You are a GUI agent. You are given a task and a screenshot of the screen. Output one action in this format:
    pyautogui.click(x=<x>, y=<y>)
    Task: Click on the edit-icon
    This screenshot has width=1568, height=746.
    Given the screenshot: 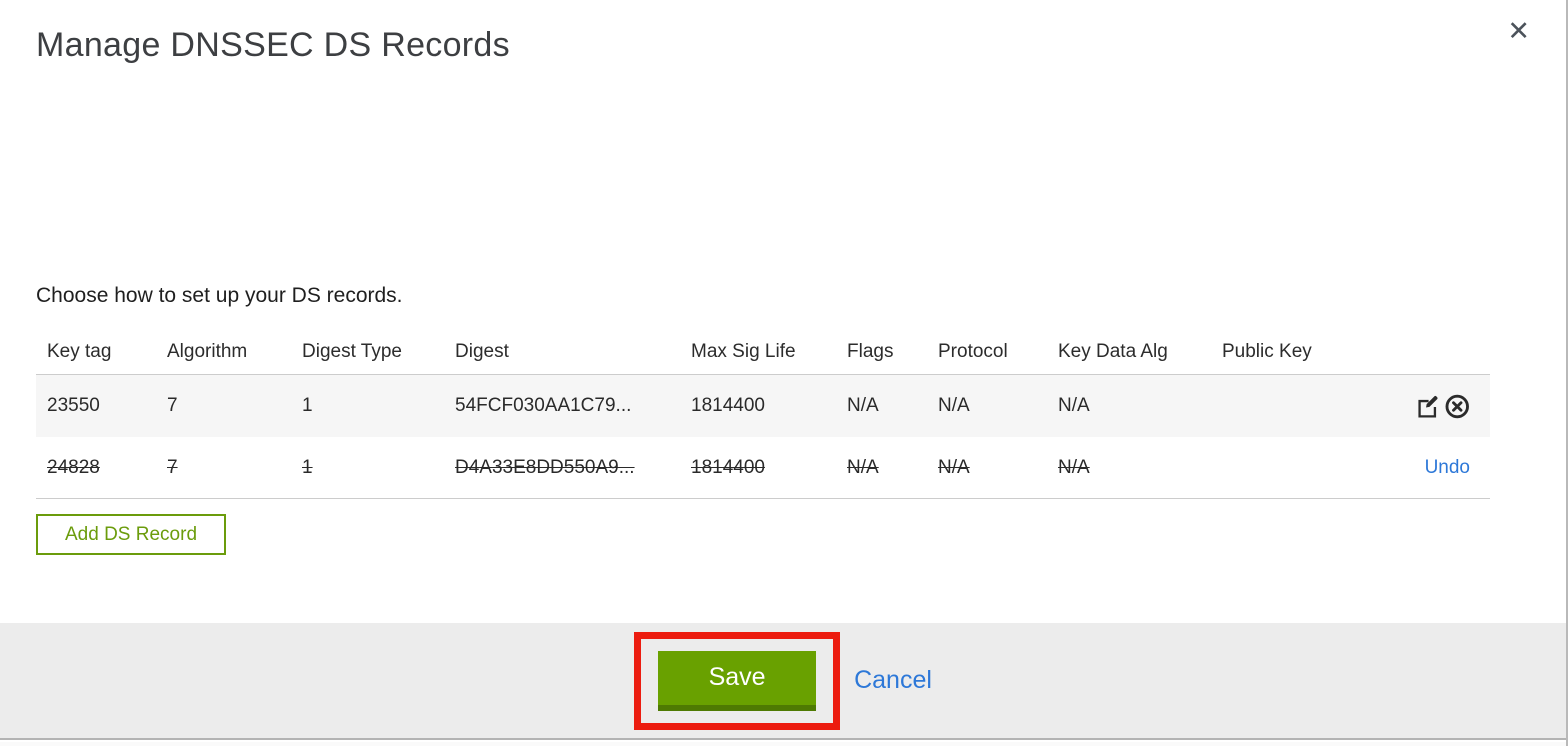 What is the action you would take?
    pyautogui.click(x=1427, y=406)
    